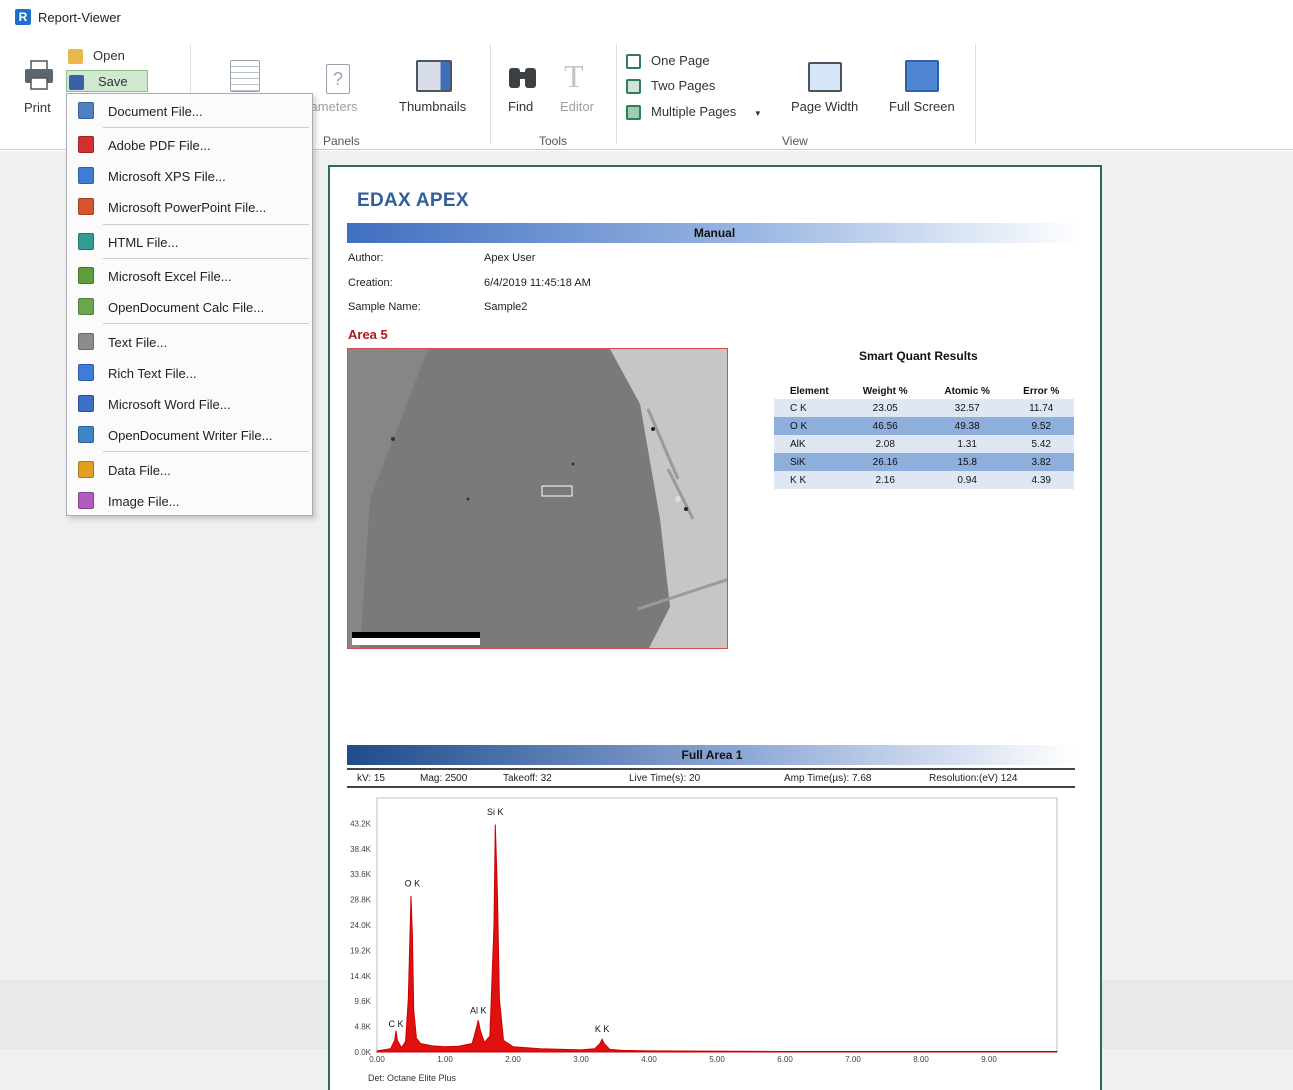 The width and height of the screenshot is (1293, 1090). I want to click on creation-label: Creation:, so click(370, 283).